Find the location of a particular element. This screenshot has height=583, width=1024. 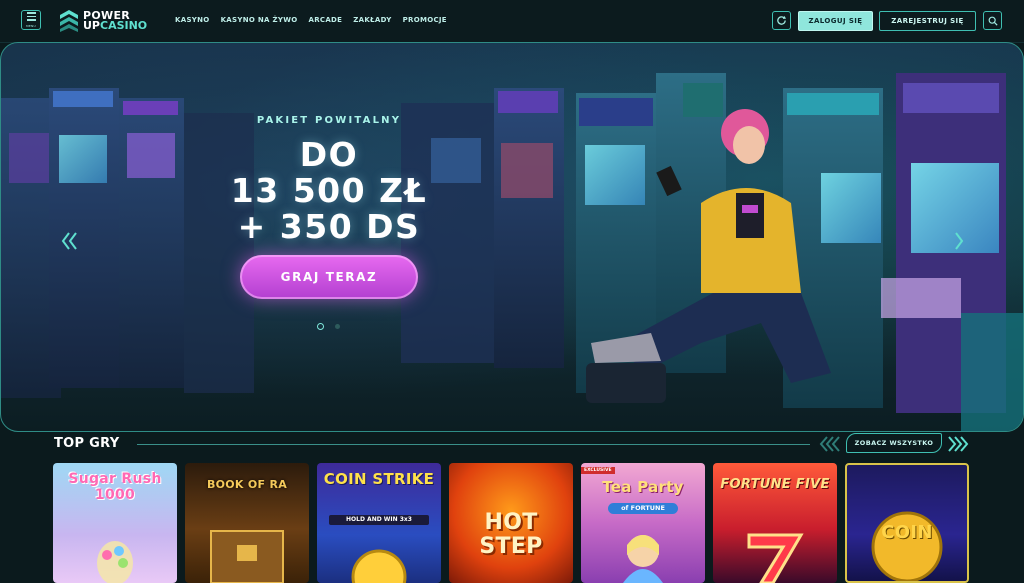

logo-line2: UPCASINO is located at coordinates (115, 25).